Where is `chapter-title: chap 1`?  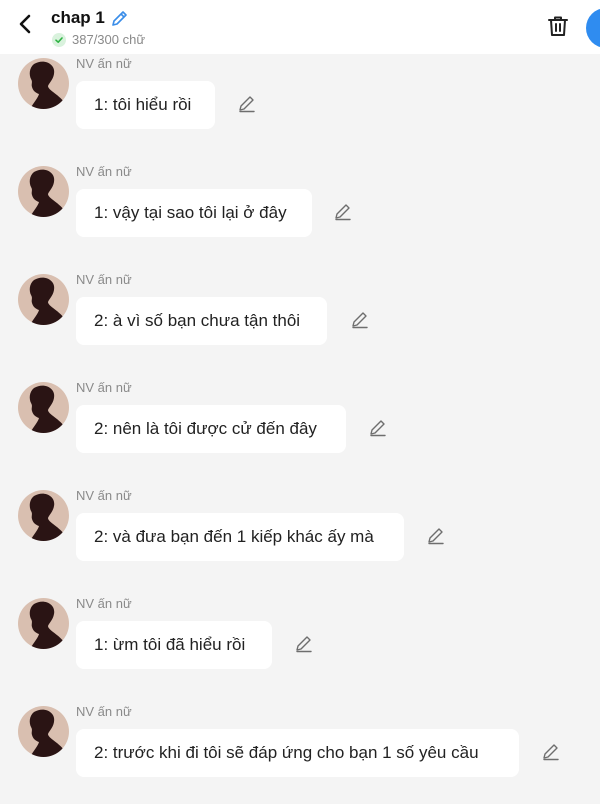
chapter-title: chap 1 is located at coordinates (78, 17).